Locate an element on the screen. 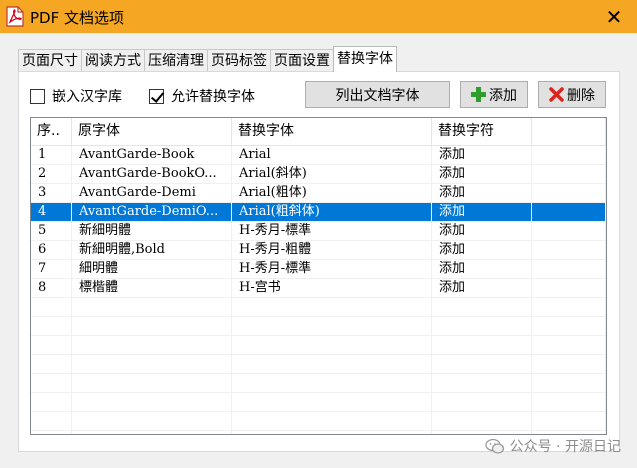 This screenshot has width=637, height=468. cell-index: 1 is located at coordinates (51, 155).